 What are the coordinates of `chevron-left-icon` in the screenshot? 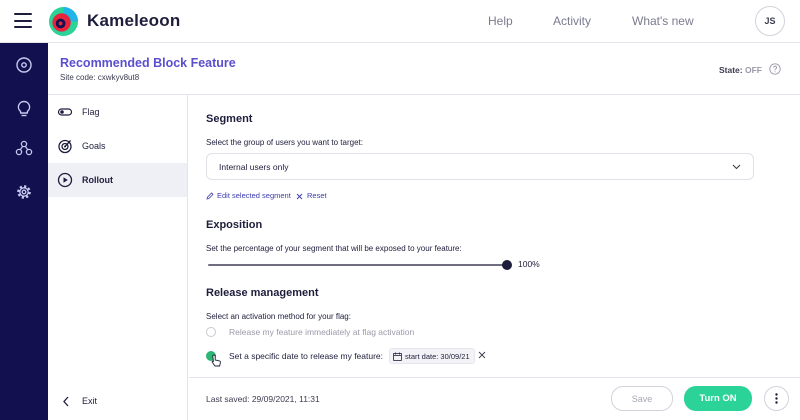 It's located at (66, 401).